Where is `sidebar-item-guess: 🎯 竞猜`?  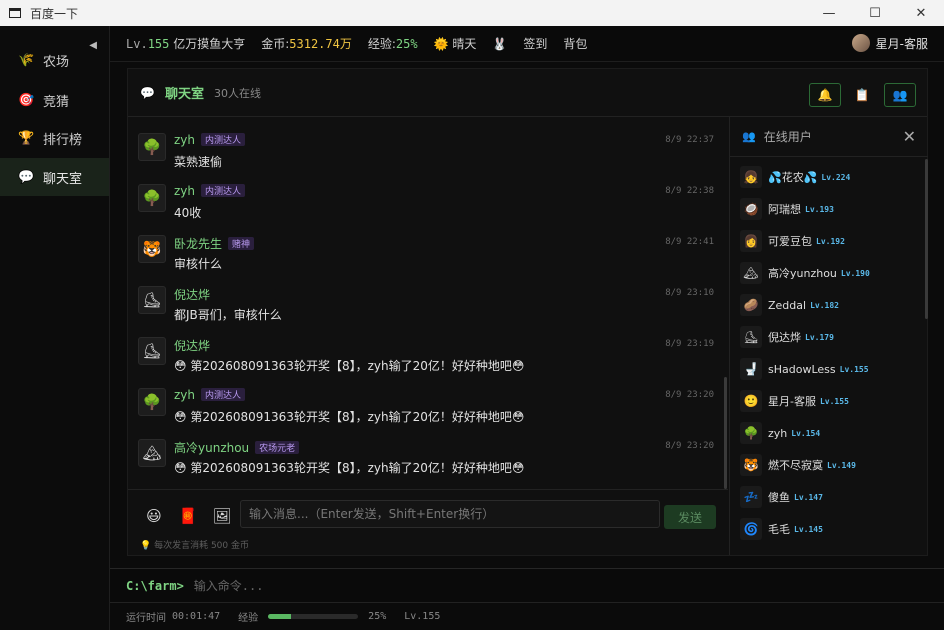
sidebar-item-guess: 🎯 竞猜 is located at coordinates (54, 100).